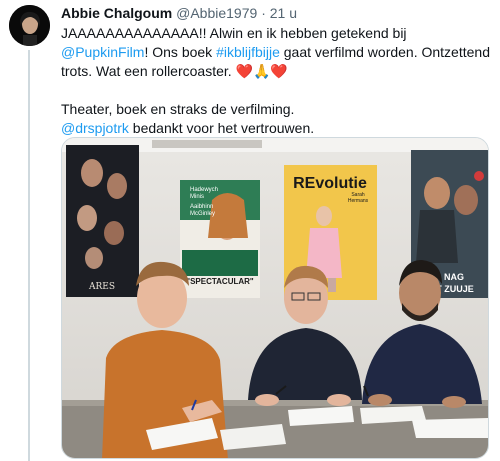 Image resolution: width=500 pixels, height=461 pixels. I want to click on tweet-text-segment: bedankt voor het vertrouwen., so click(221, 128).